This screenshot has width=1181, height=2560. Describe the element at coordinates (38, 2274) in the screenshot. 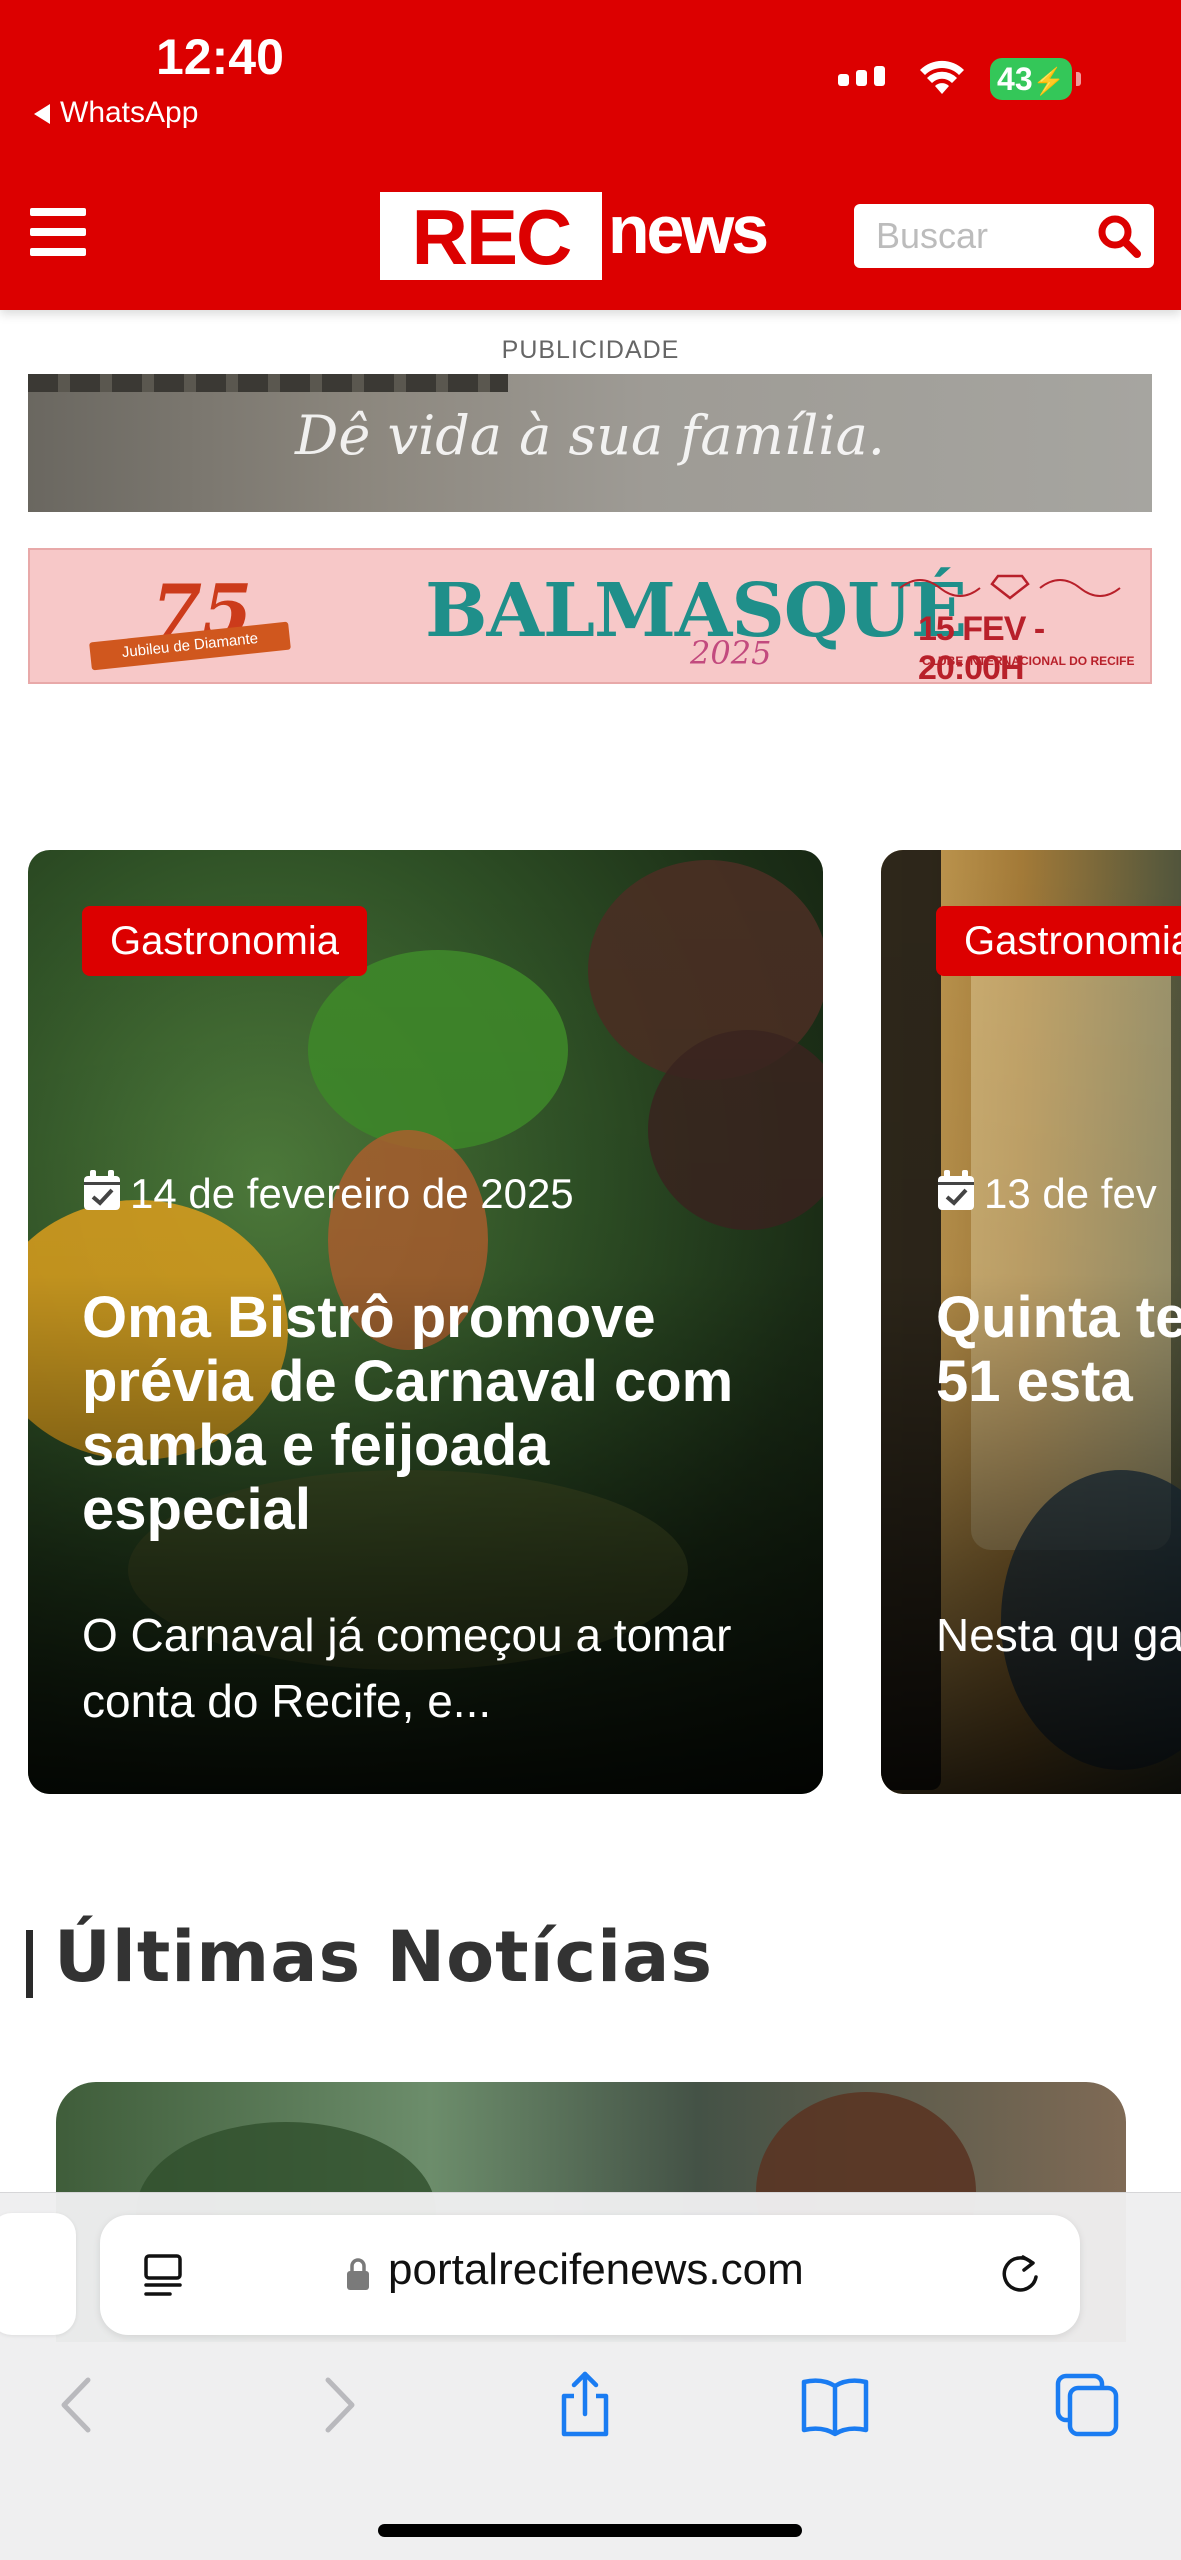

I see `previous-tab-preview` at that location.